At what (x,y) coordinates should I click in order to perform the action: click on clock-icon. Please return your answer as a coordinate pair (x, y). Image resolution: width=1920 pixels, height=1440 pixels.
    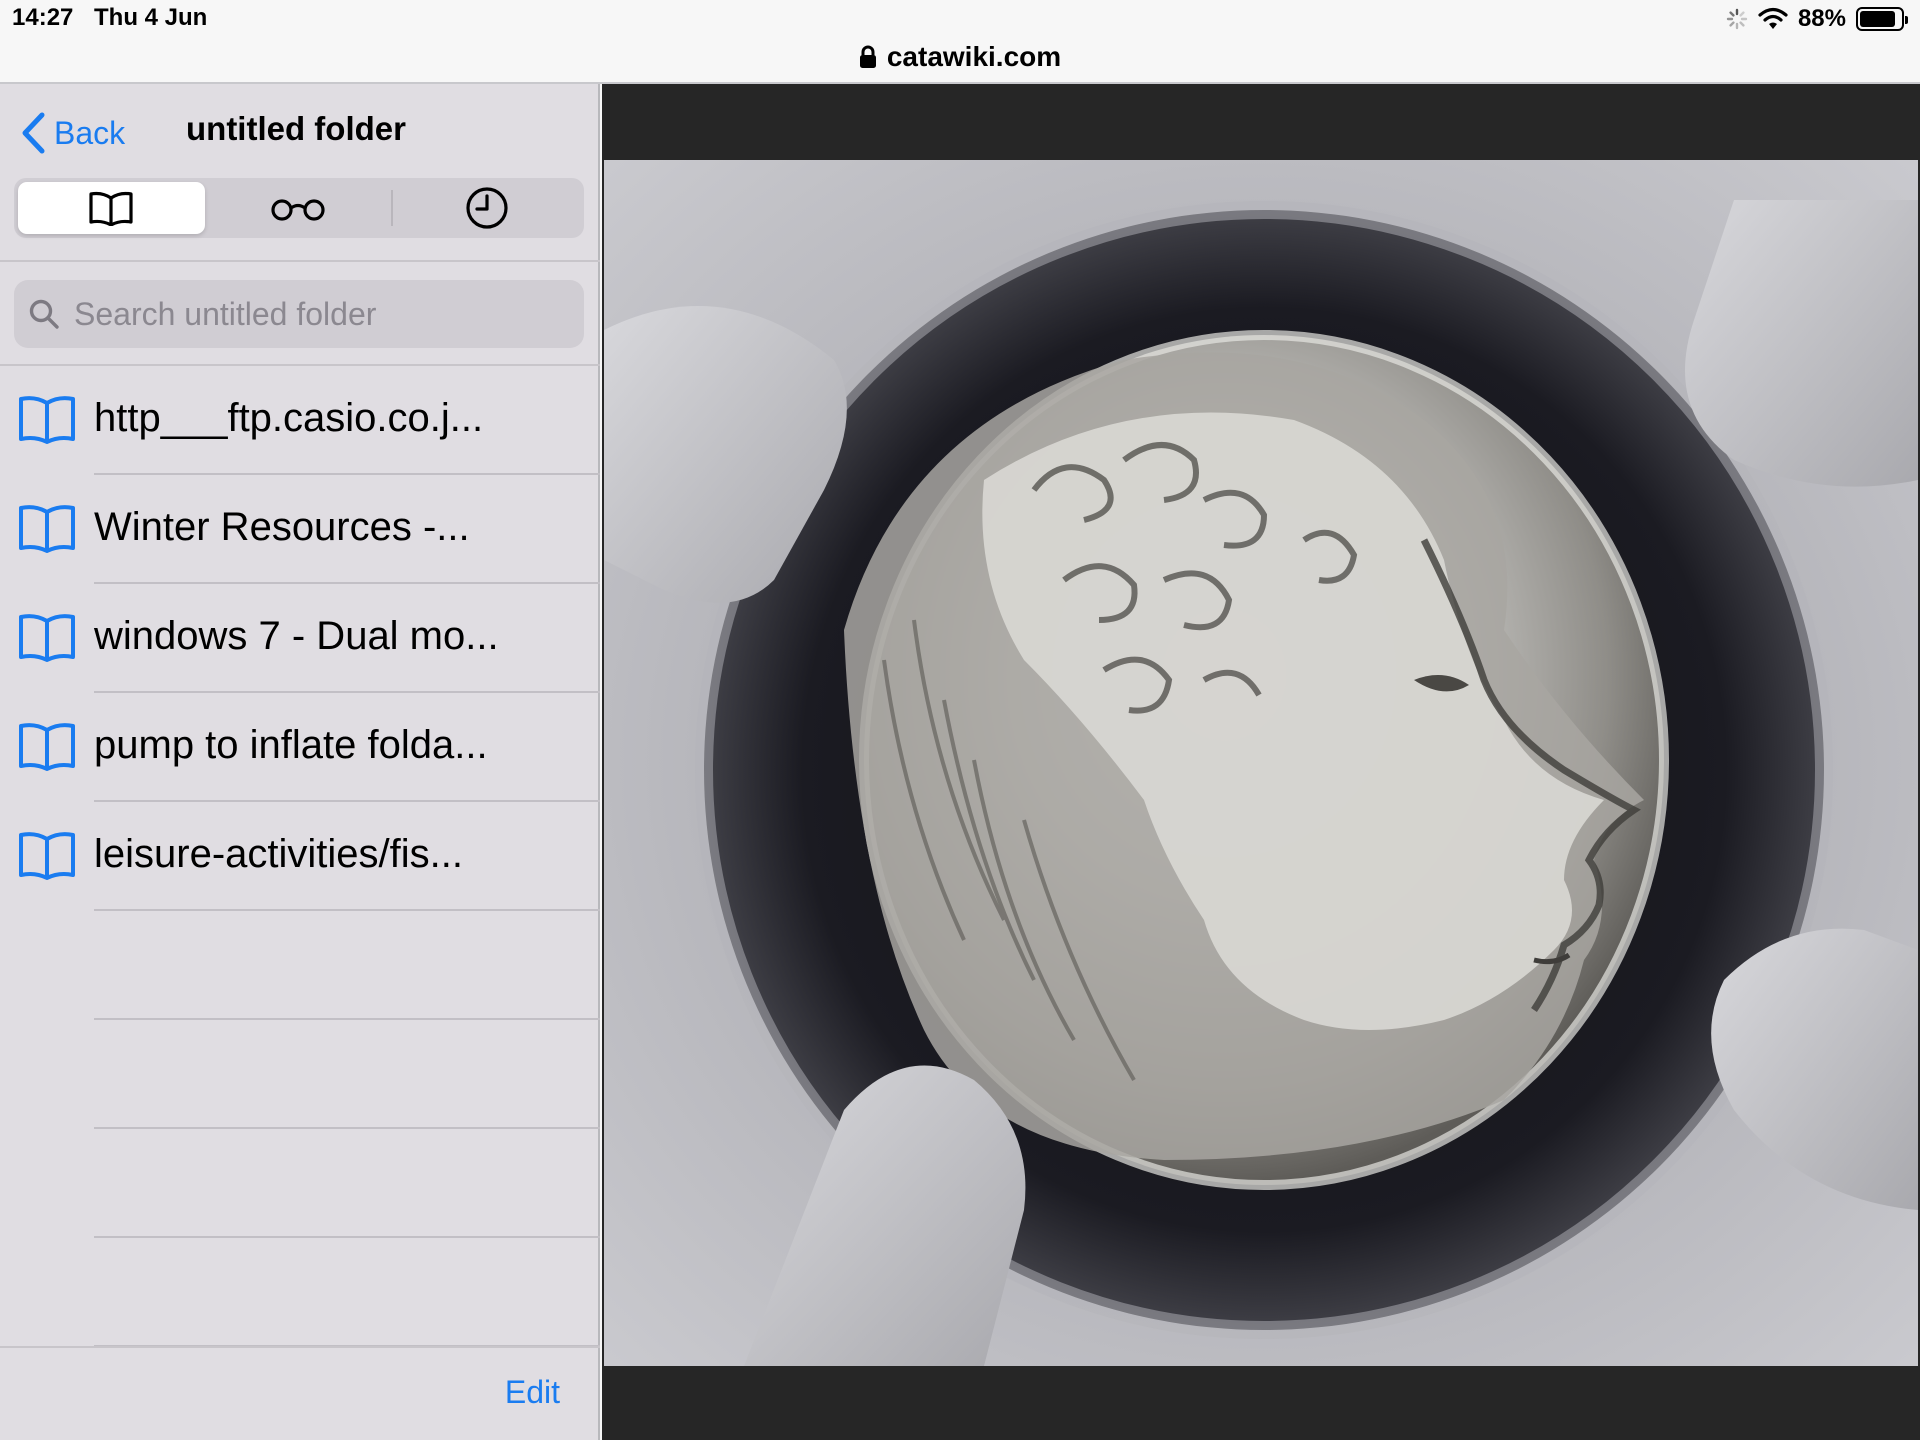
    Looking at the image, I should click on (487, 208).